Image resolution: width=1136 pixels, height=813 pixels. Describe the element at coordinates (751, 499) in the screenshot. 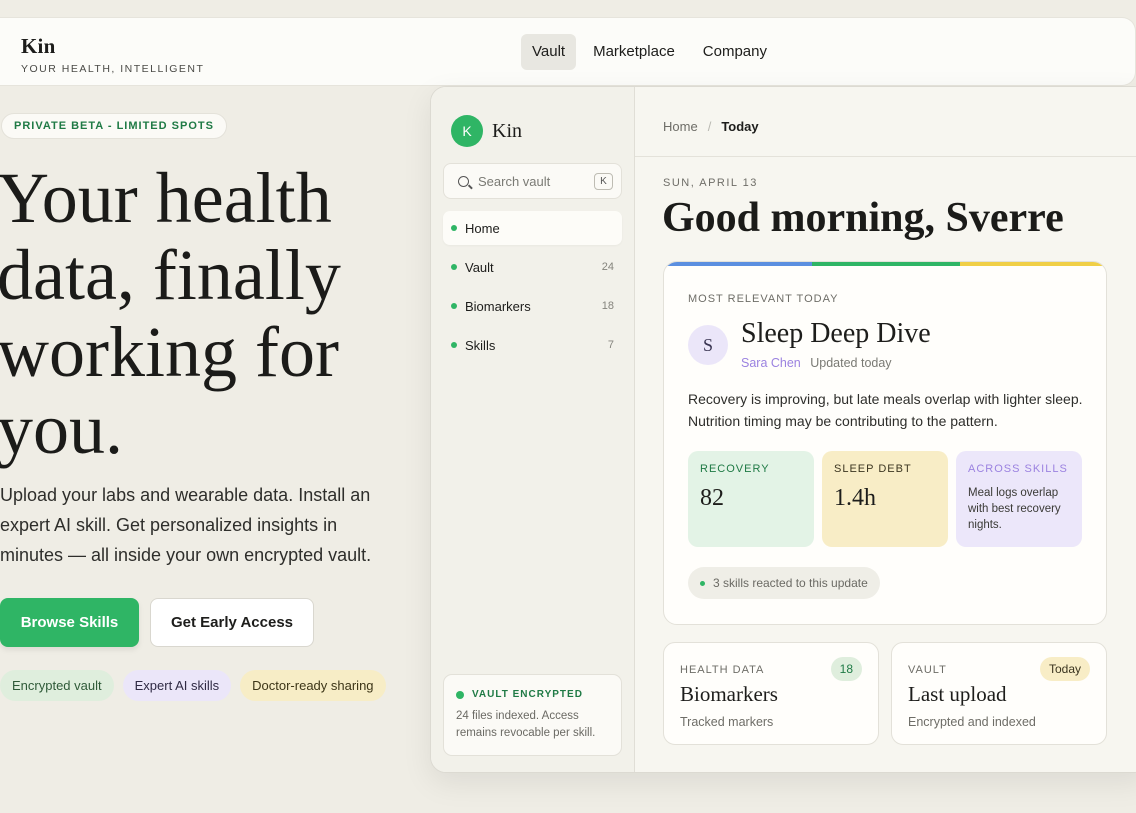

I see `stat-recovery: RECOVERY 82` at that location.